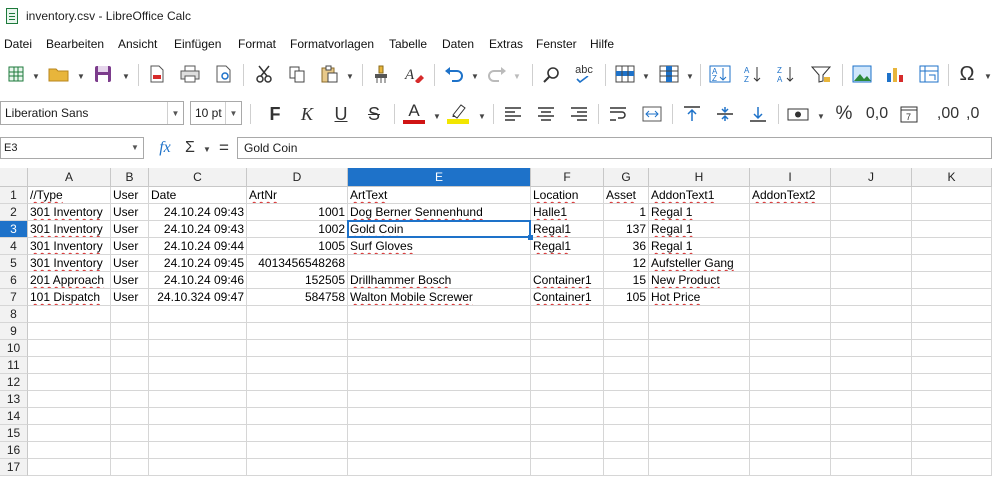 This screenshot has height=479, width=992. What do you see at coordinates (790, 382) in the screenshot?
I see `cell-i12` at bounding box center [790, 382].